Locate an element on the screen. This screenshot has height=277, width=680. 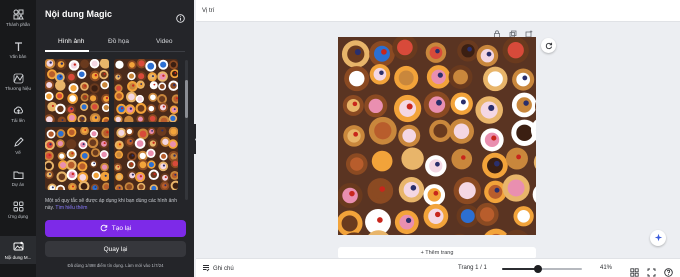
rail-label: Ứng dụng is located at coordinates (18, 216).